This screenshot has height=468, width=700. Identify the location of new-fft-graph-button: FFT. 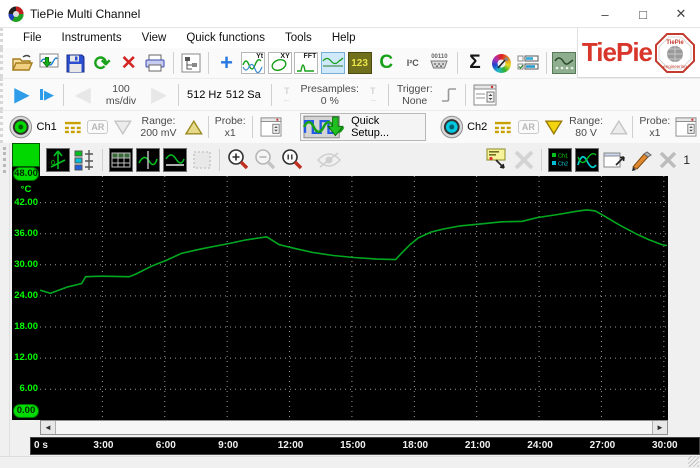
(306, 63).